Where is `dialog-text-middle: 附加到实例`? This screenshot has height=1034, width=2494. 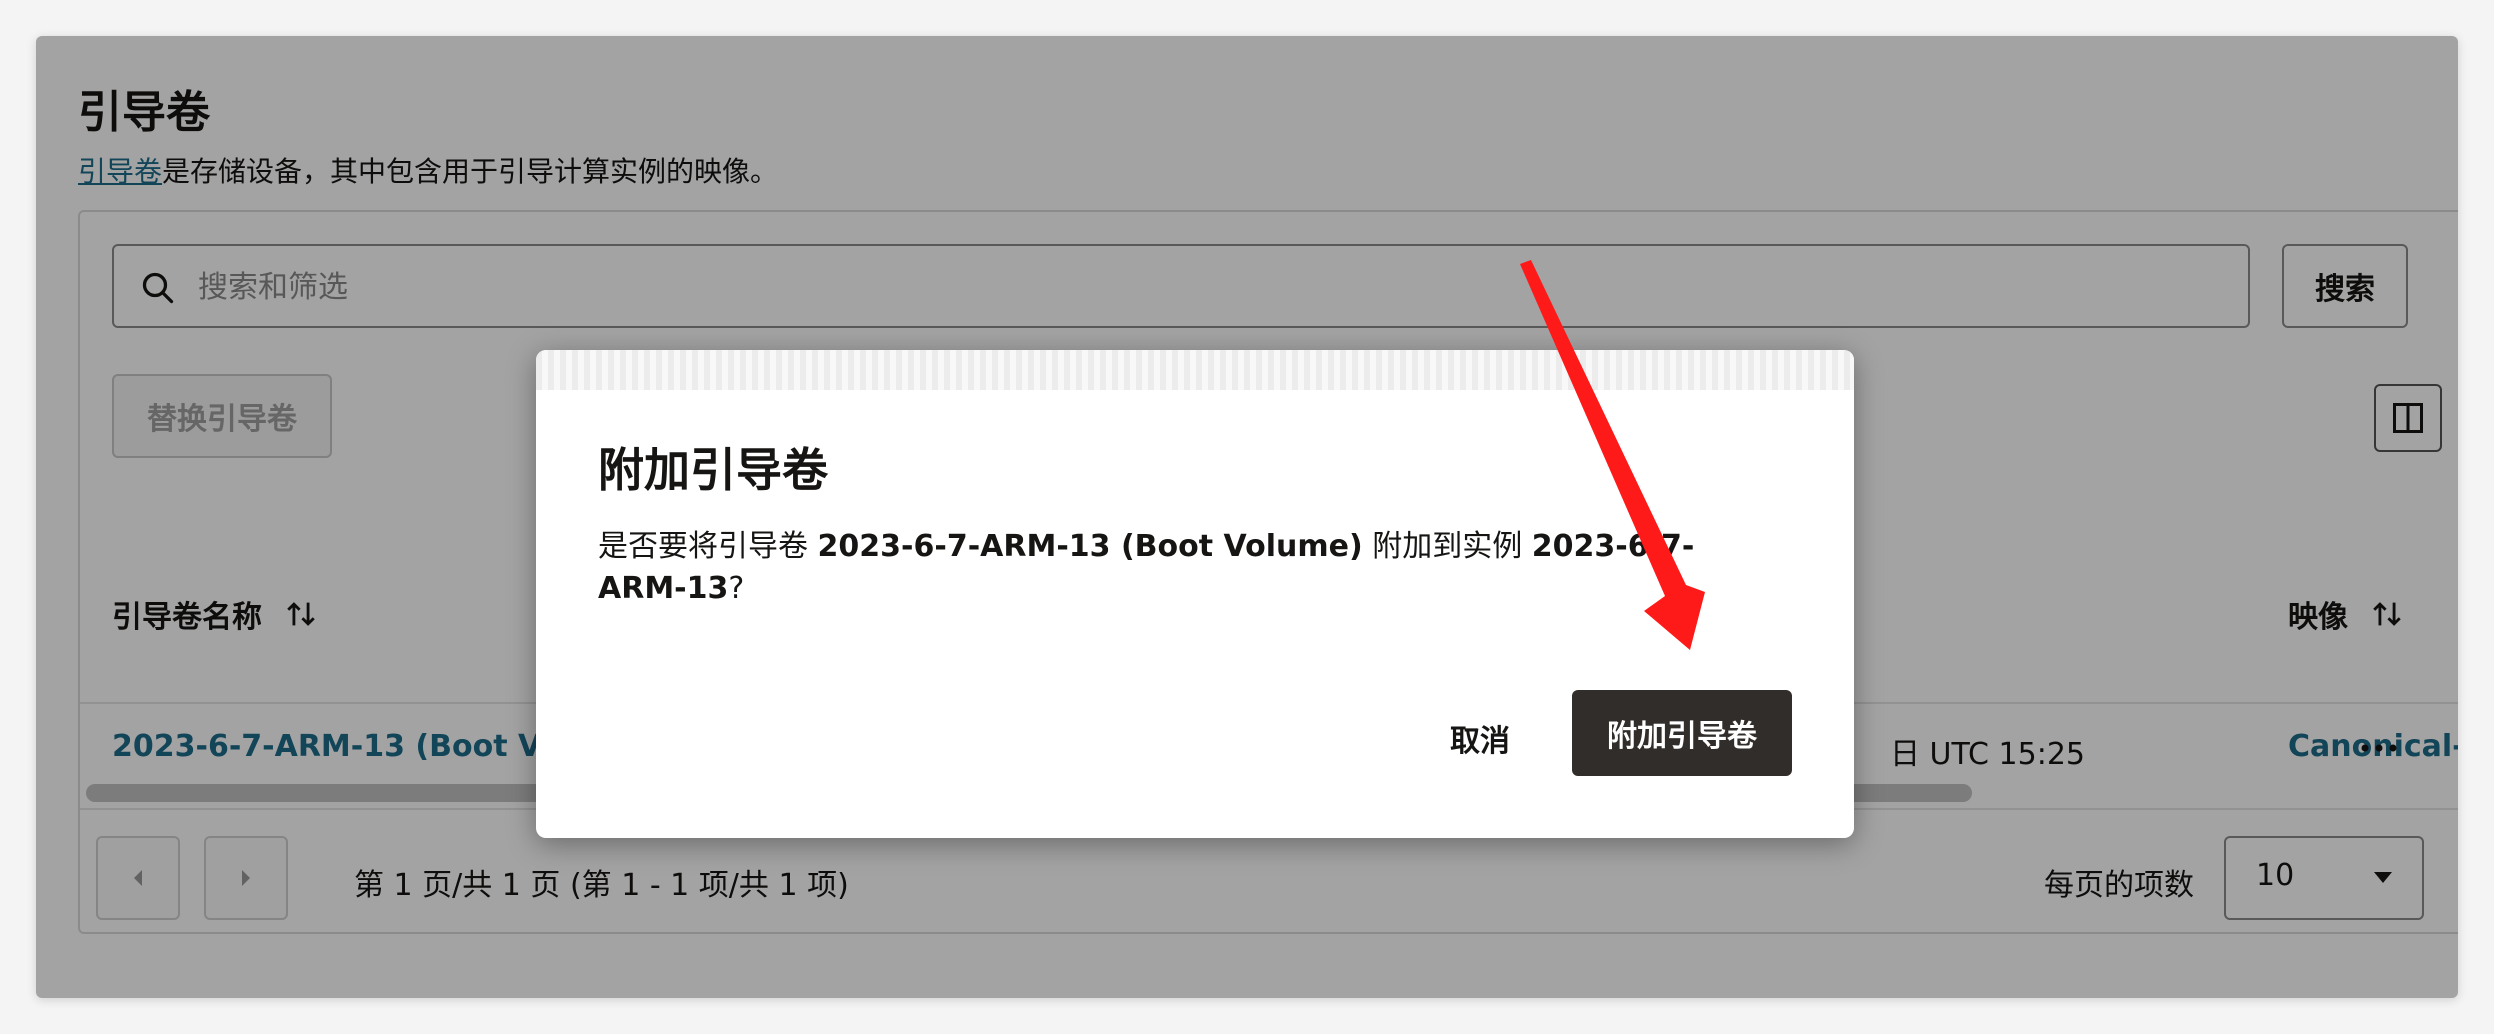
dialog-text-middle: 附加到实例 is located at coordinates (1447, 546).